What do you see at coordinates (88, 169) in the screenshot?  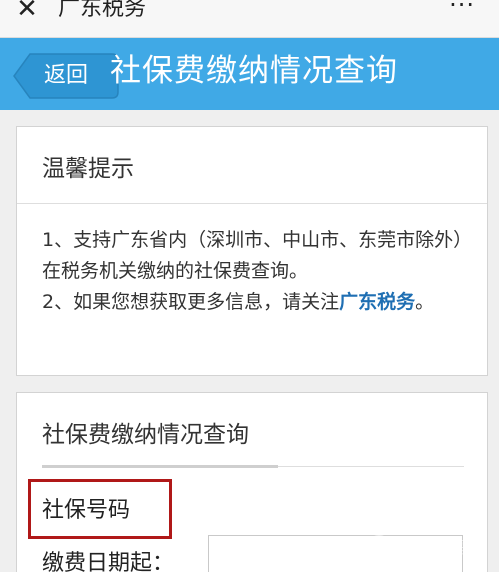 I see `tips-title: 温馨提示` at bounding box center [88, 169].